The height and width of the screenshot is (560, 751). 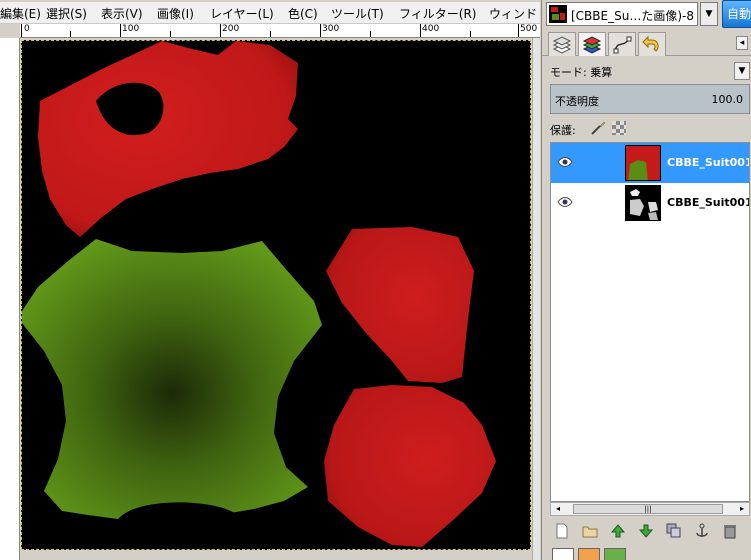 I want to click on image-selector: [CBBE_Su…た画像)-8, so click(x=622, y=14).